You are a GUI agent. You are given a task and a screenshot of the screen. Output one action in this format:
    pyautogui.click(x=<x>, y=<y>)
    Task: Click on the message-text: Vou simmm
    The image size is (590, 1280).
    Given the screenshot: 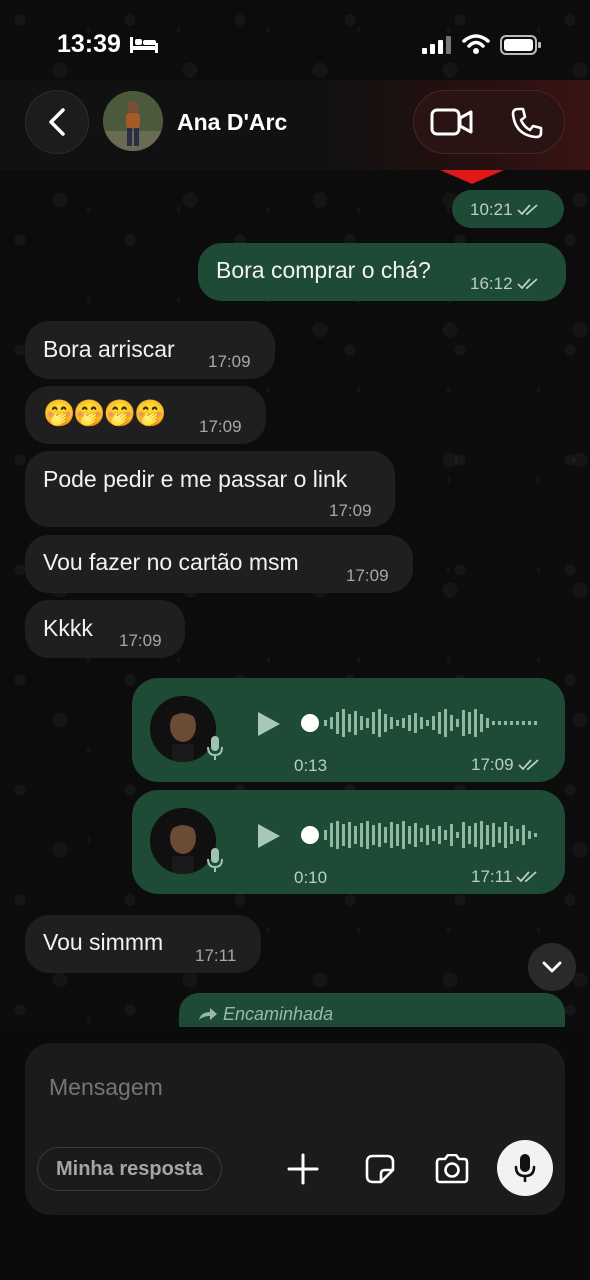 What is the action you would take?
    pyautogui.click(x=103, y=942)
    